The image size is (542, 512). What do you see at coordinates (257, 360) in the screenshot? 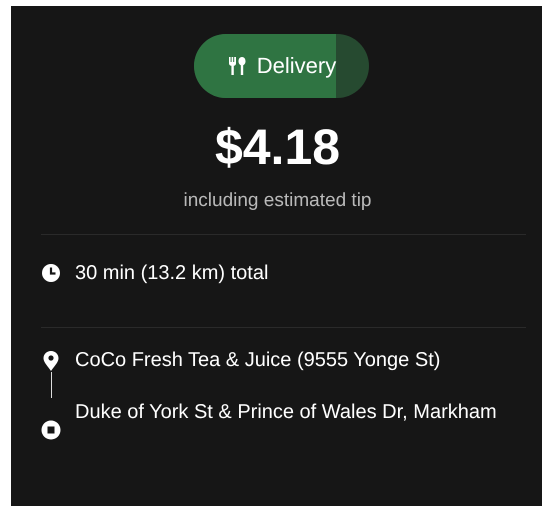
I see `stop-address: CoCo Fresh Tea & Juice (9555 Yonge St)` at bounding box center [257, 360].